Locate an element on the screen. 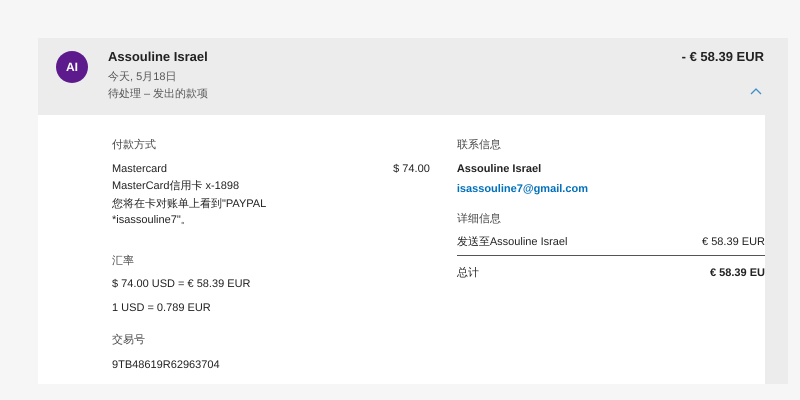  statement-note: 您将在卡对账单上看到"PAYPAL *isassouline7"。 is located at coordinates (189, 212).